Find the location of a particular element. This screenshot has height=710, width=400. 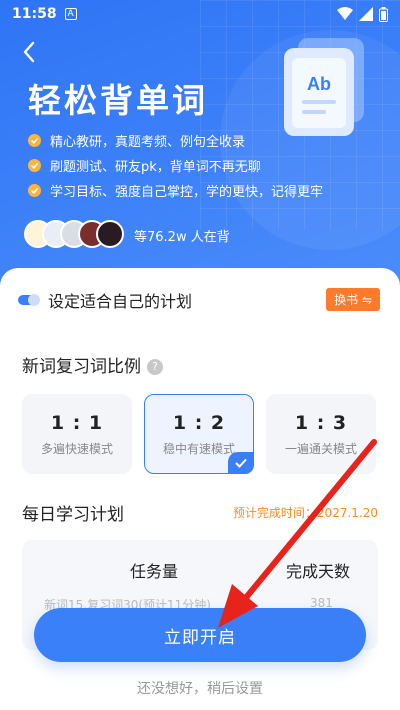

swap-book-button: 换书 ⇋ is located at coordinates (353, 299).